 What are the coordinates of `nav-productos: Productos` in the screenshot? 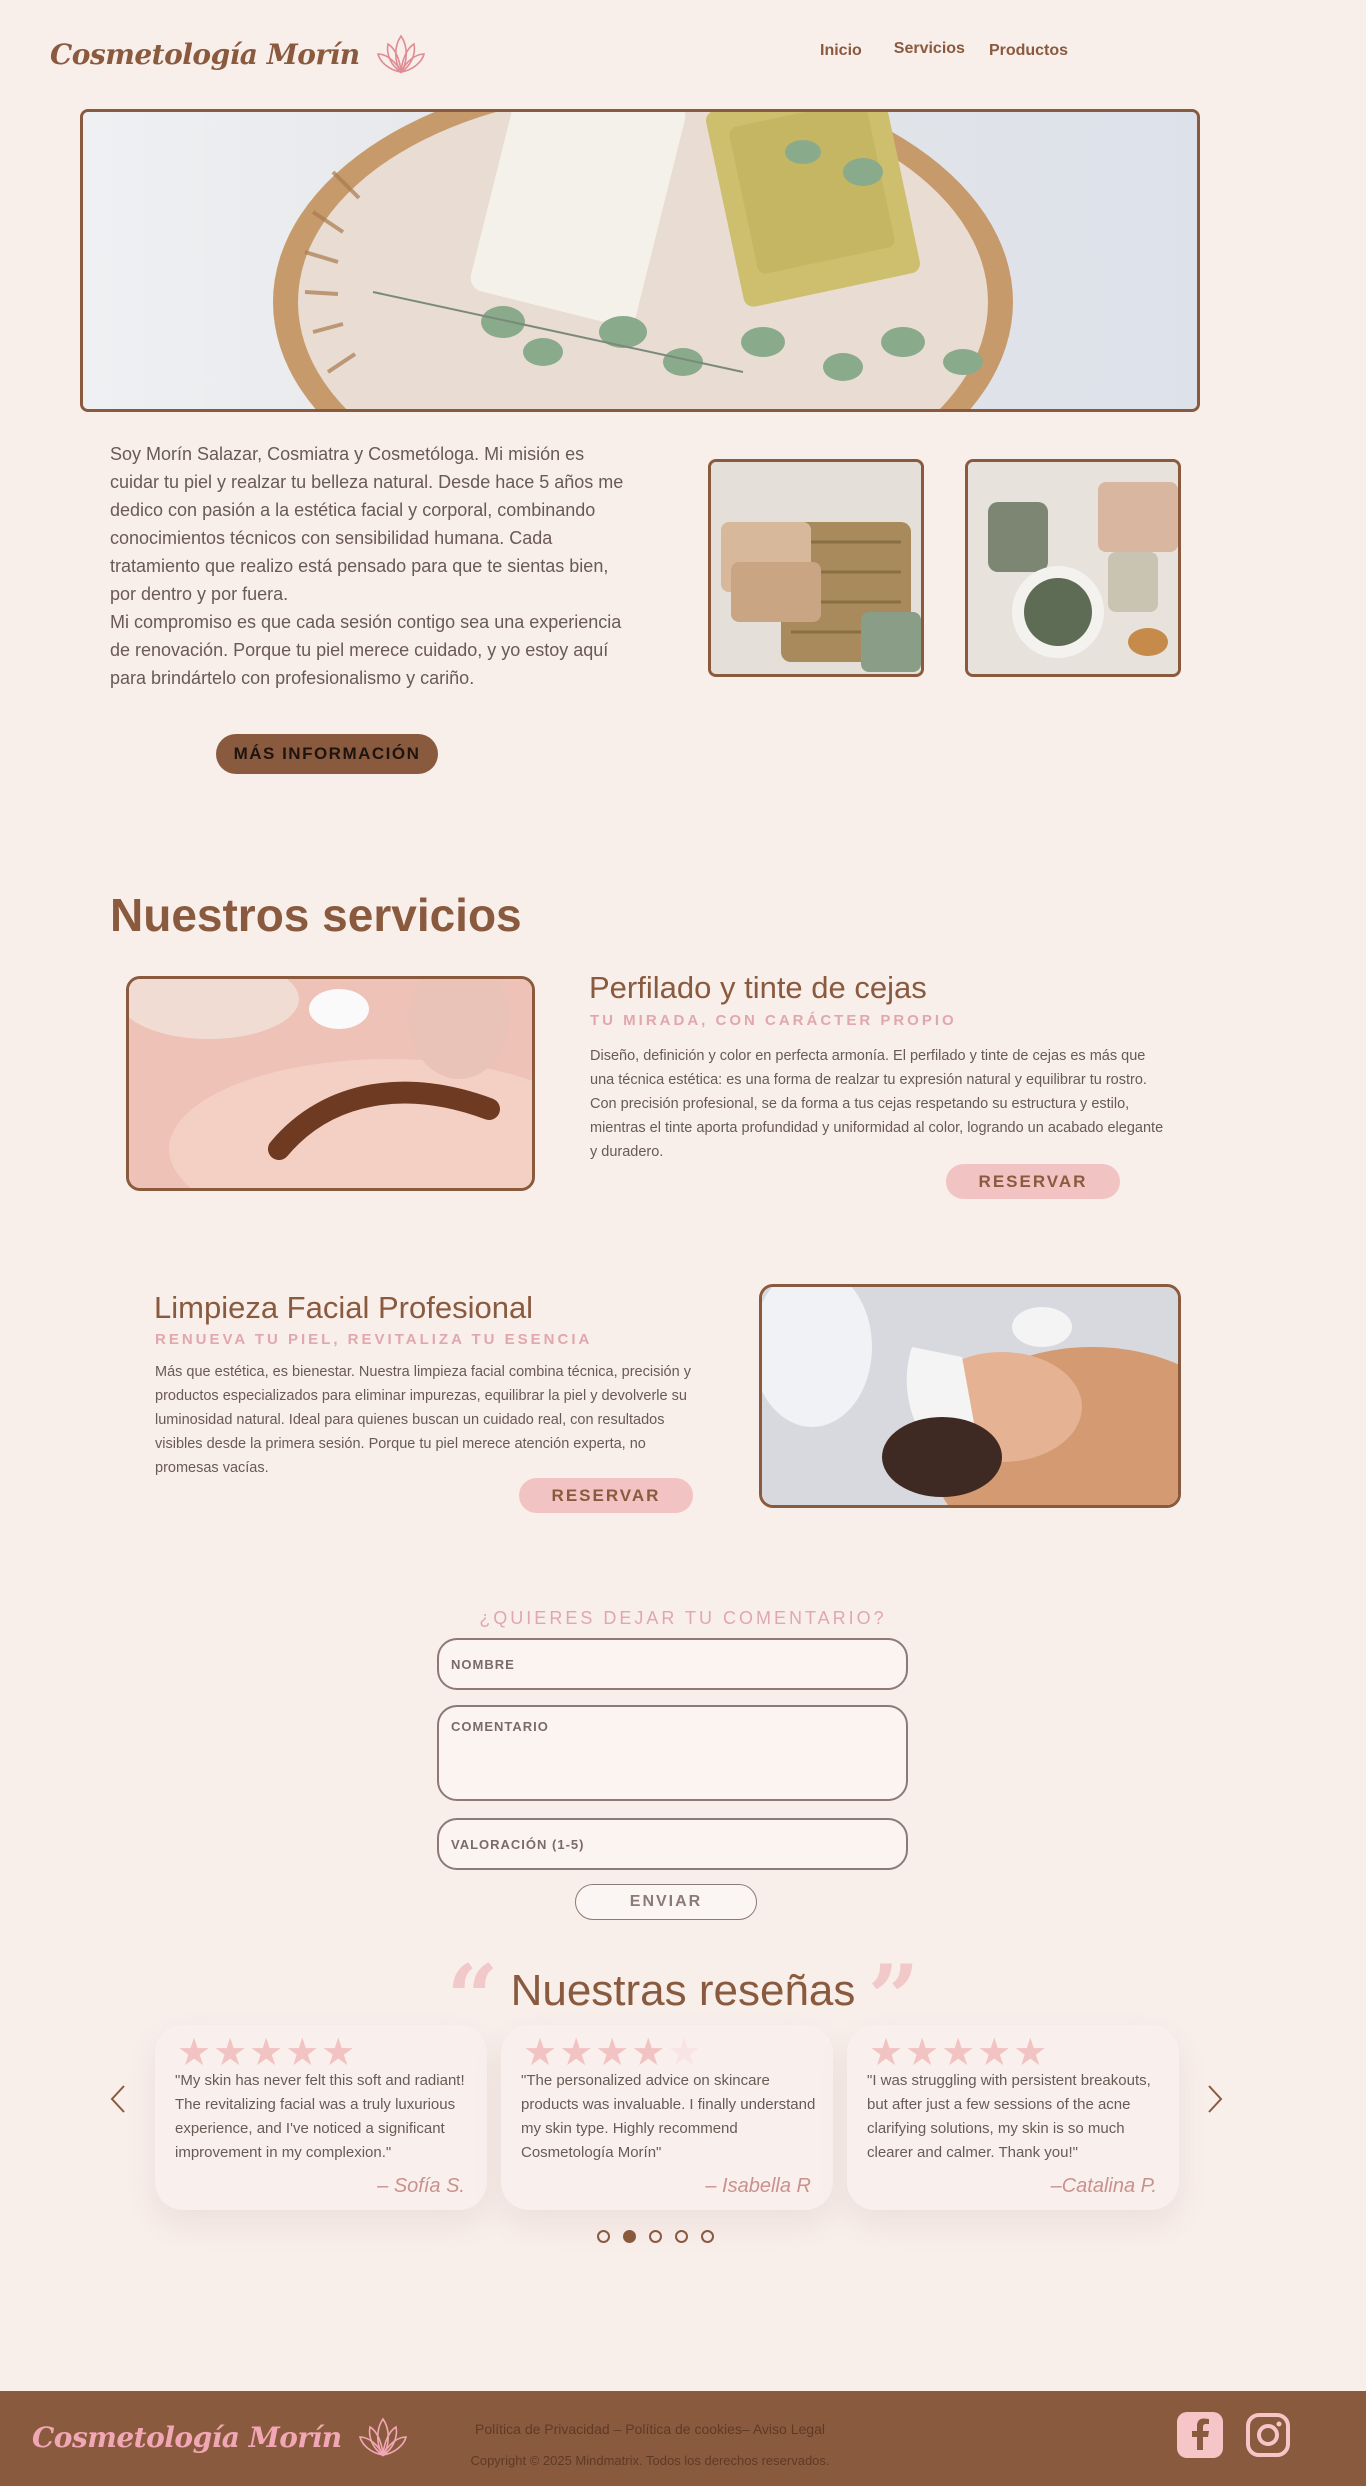 It's located at (1028, 51).